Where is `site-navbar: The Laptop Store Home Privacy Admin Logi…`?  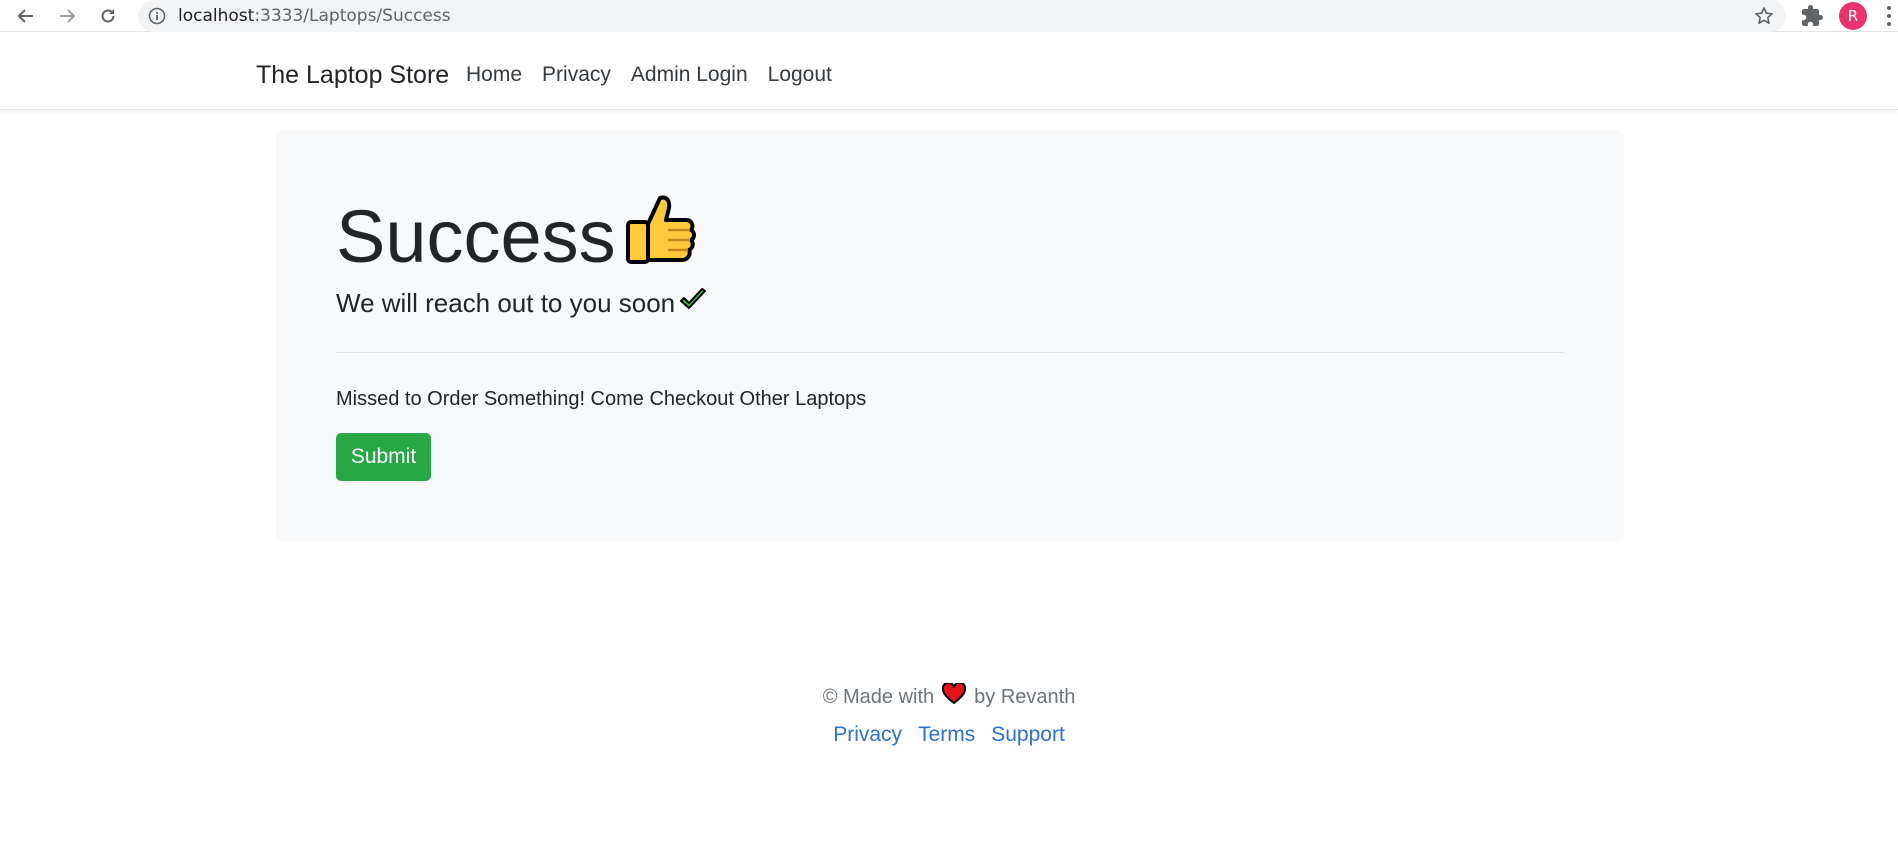 site-navbar: The Laptop Store Home Privacy Admin Logi… is located at coordinates (949, 74).